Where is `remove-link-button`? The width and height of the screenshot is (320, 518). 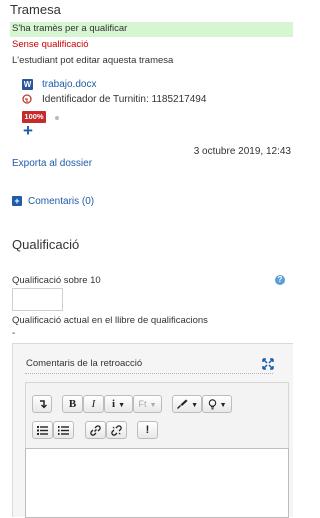
remove-link-button is located at coordinates (116, 430).